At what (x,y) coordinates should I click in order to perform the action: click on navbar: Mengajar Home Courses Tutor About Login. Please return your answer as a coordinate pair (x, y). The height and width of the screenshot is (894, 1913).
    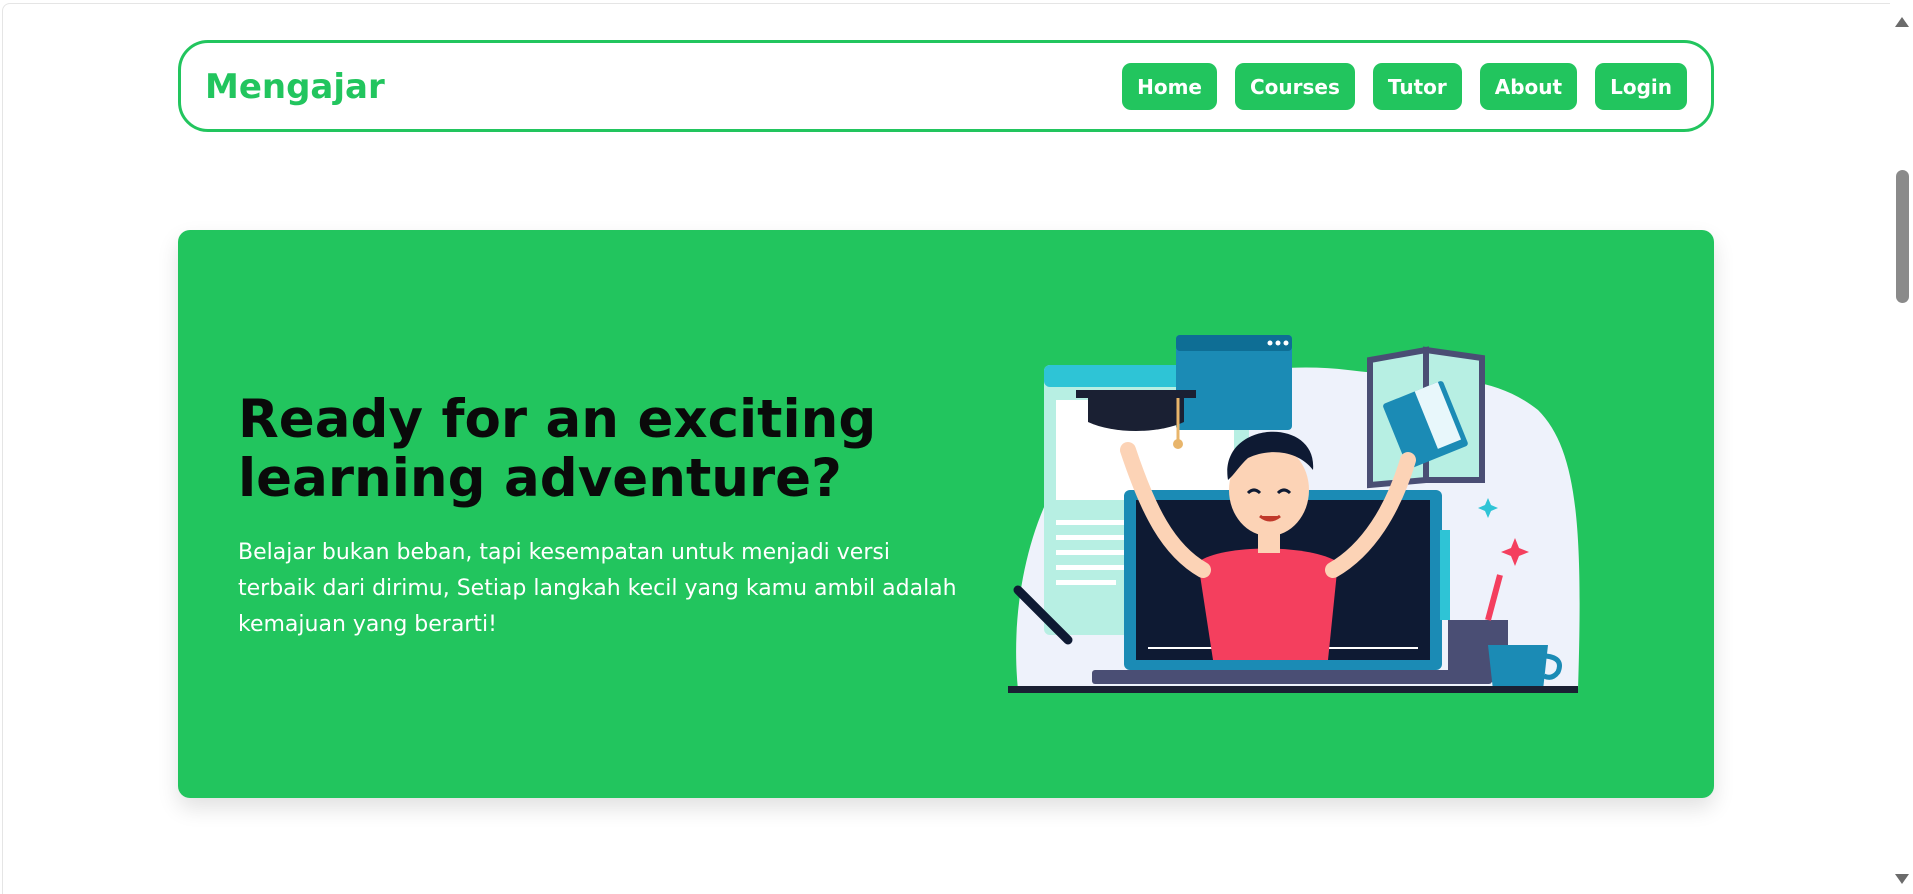
    Looking at the image, I should click on (946, 86).